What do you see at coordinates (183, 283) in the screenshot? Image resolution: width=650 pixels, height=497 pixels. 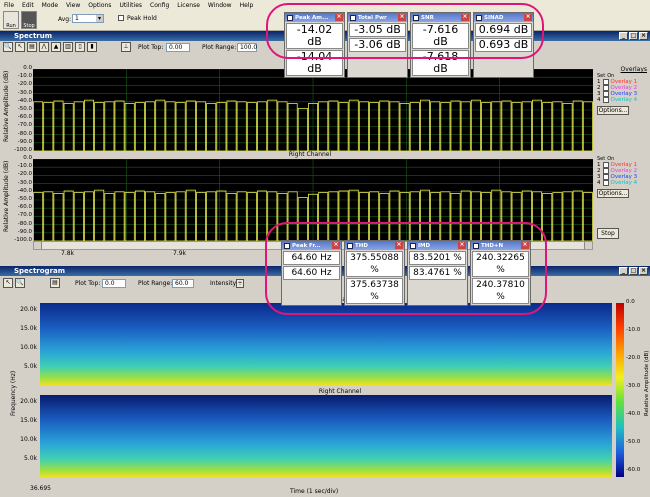 I see `sg-plot-range-input: 60.0` at bounding box center [183, 283].